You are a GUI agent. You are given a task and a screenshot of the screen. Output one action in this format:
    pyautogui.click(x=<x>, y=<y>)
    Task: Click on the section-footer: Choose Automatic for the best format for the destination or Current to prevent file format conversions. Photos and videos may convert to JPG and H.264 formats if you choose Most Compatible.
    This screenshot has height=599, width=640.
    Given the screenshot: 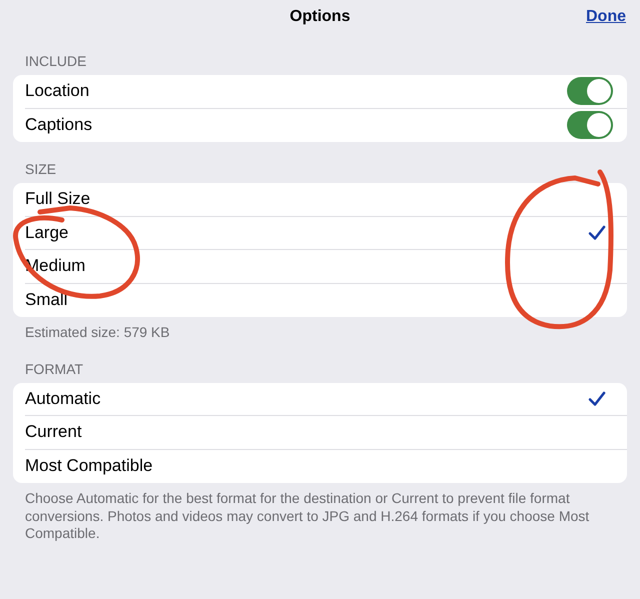 What is the action you would take?
    pyautogui.click(x=320, y=512)
    